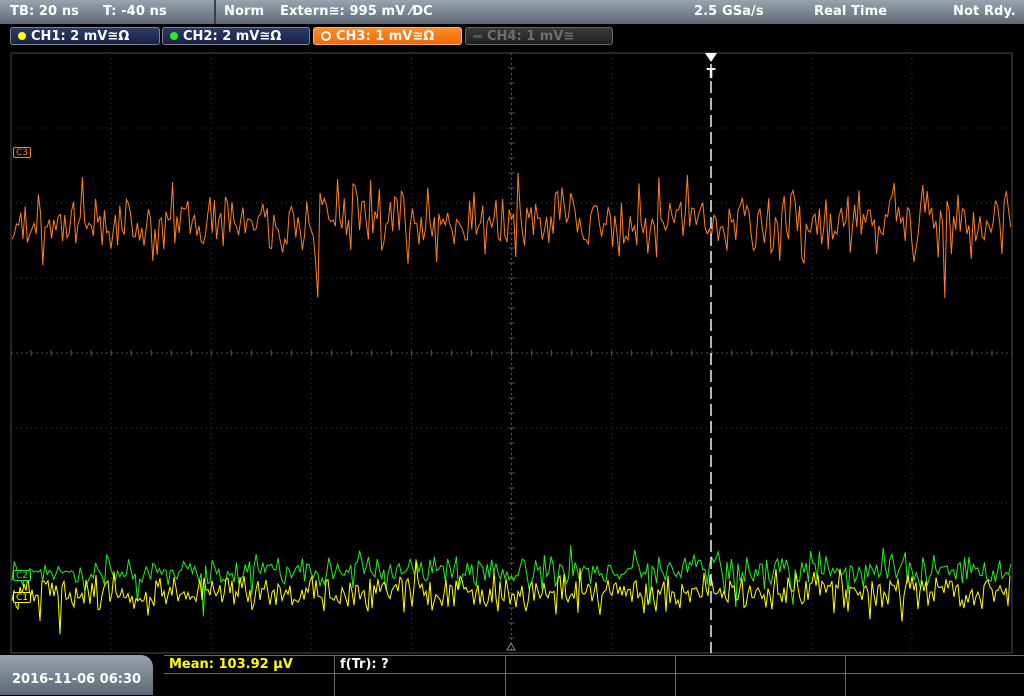  Describe the element at coordinates (729, 11) in the screenshot. I see `sample-rate: 2.5 GSa/s` at that location.